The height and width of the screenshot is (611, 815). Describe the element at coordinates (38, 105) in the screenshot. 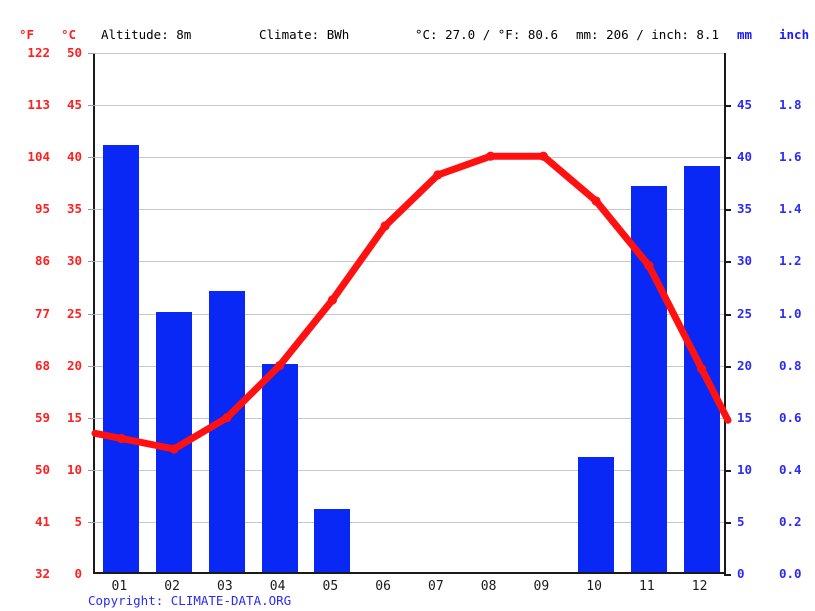

I see `axis-label-fahrenheit: 113` at that location.